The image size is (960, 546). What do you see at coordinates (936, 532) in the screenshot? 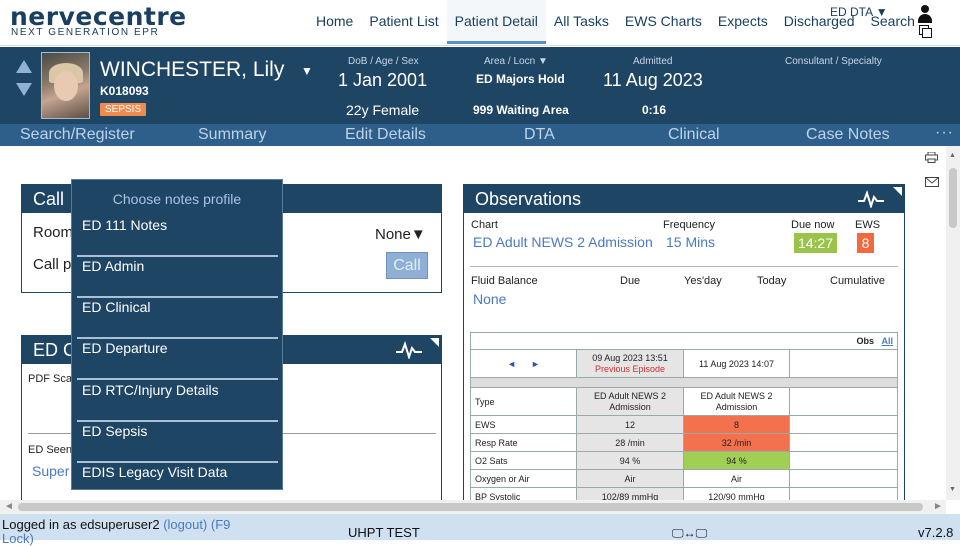
I see `version-label: v7.2.8` at bounding box center [936, 532].